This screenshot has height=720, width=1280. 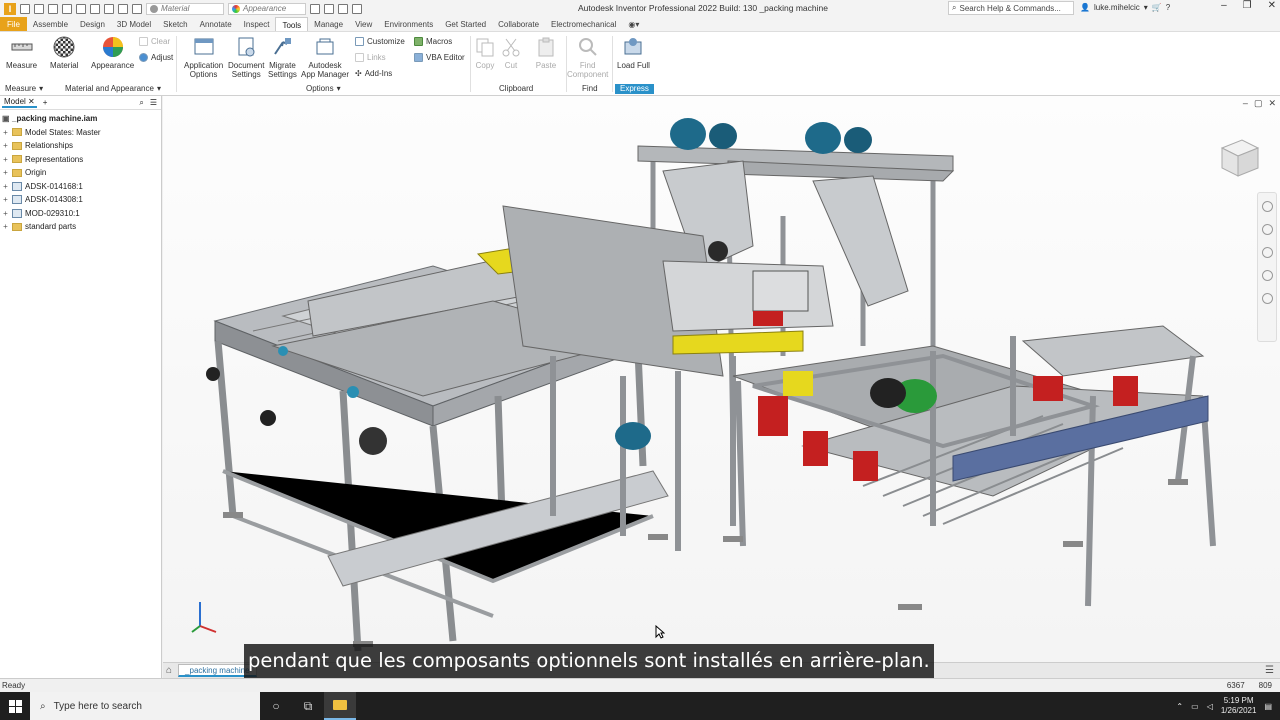 What do you see at coordinates (465, 24) in the screenshot?
I see `tab-get-started: Get Started` at bounding box center [465, 24].